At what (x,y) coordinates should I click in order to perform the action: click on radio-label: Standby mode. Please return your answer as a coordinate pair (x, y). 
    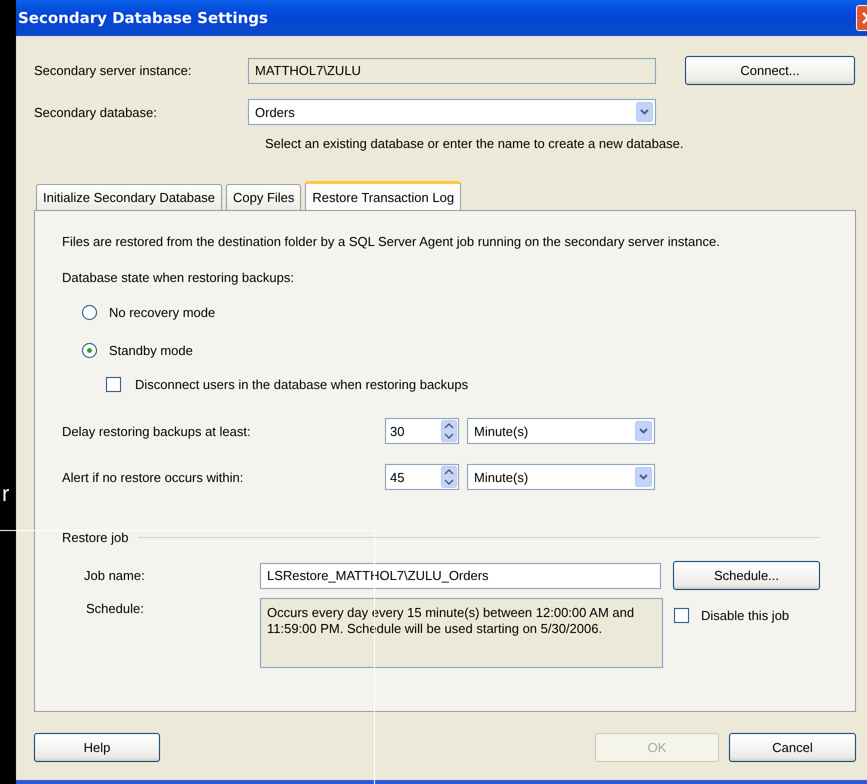
    Looking at the image, I should click on (151, 350).